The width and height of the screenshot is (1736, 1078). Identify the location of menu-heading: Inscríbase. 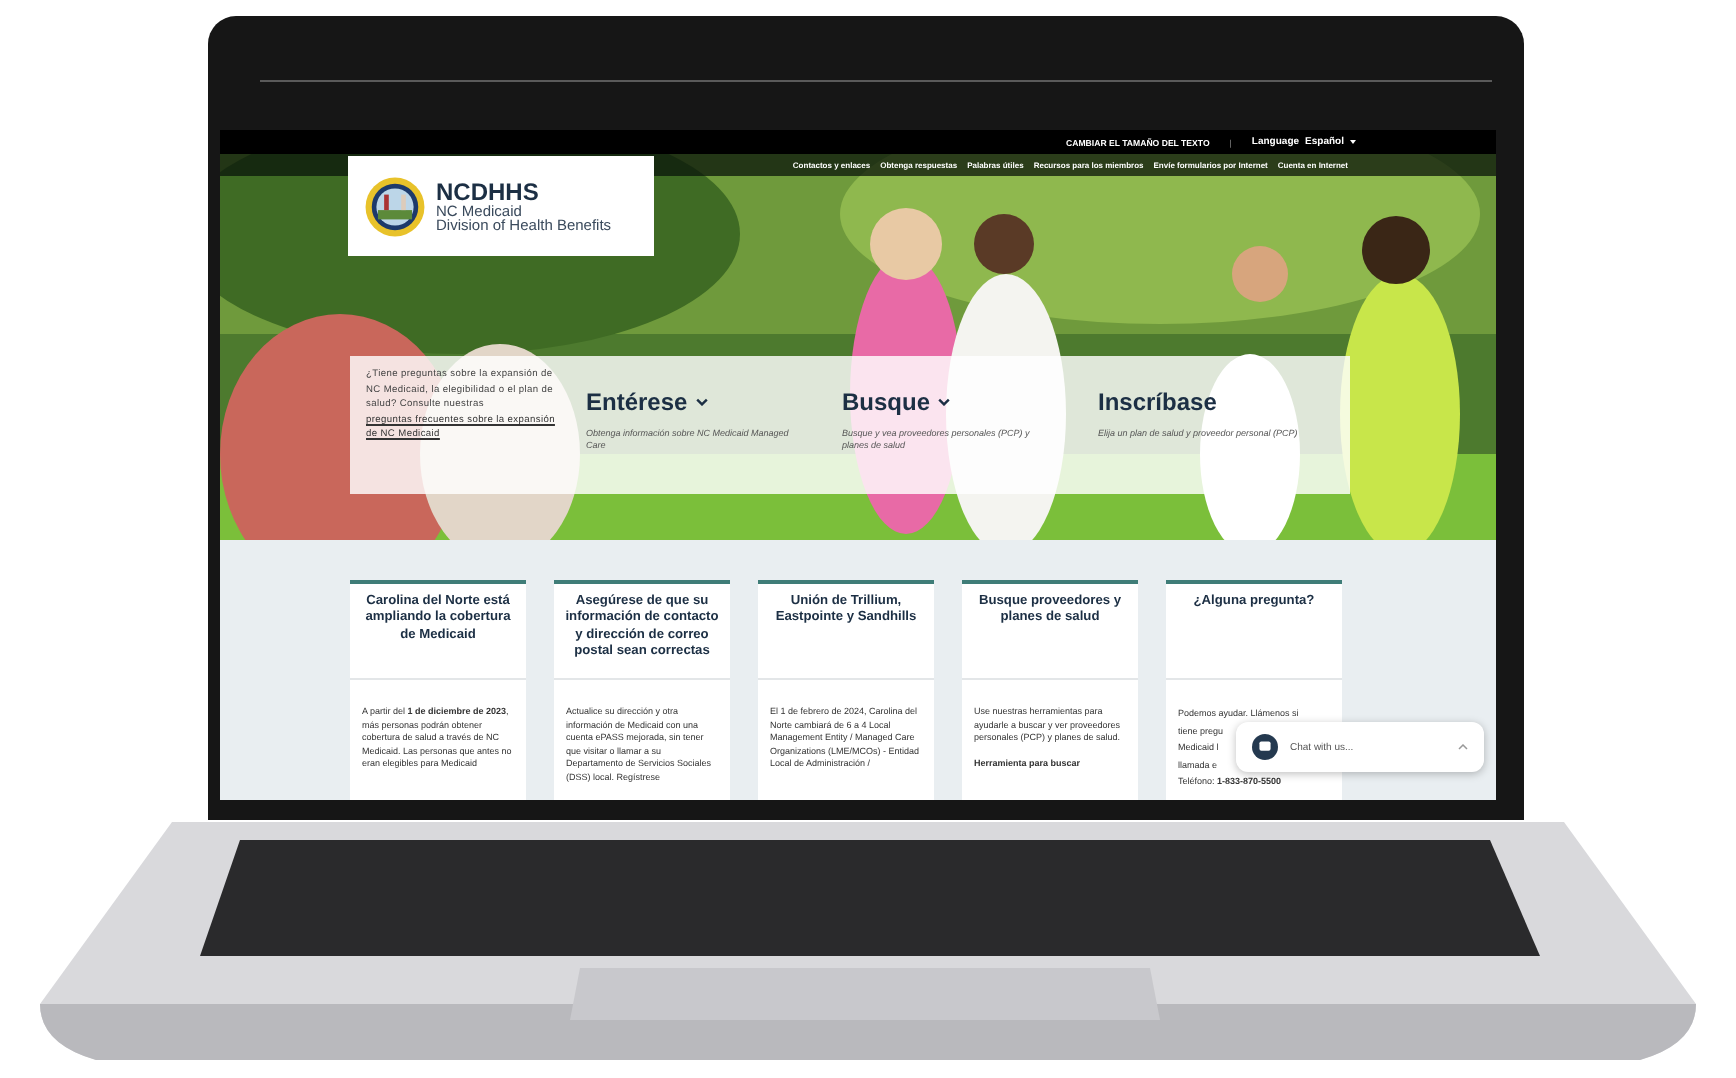
(1216, 402).